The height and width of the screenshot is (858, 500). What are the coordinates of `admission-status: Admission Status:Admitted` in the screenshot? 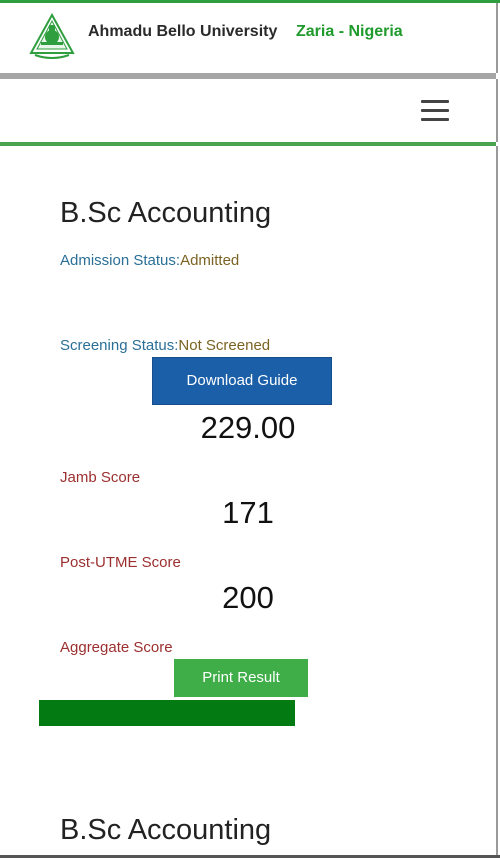 It's located at (149, 260).